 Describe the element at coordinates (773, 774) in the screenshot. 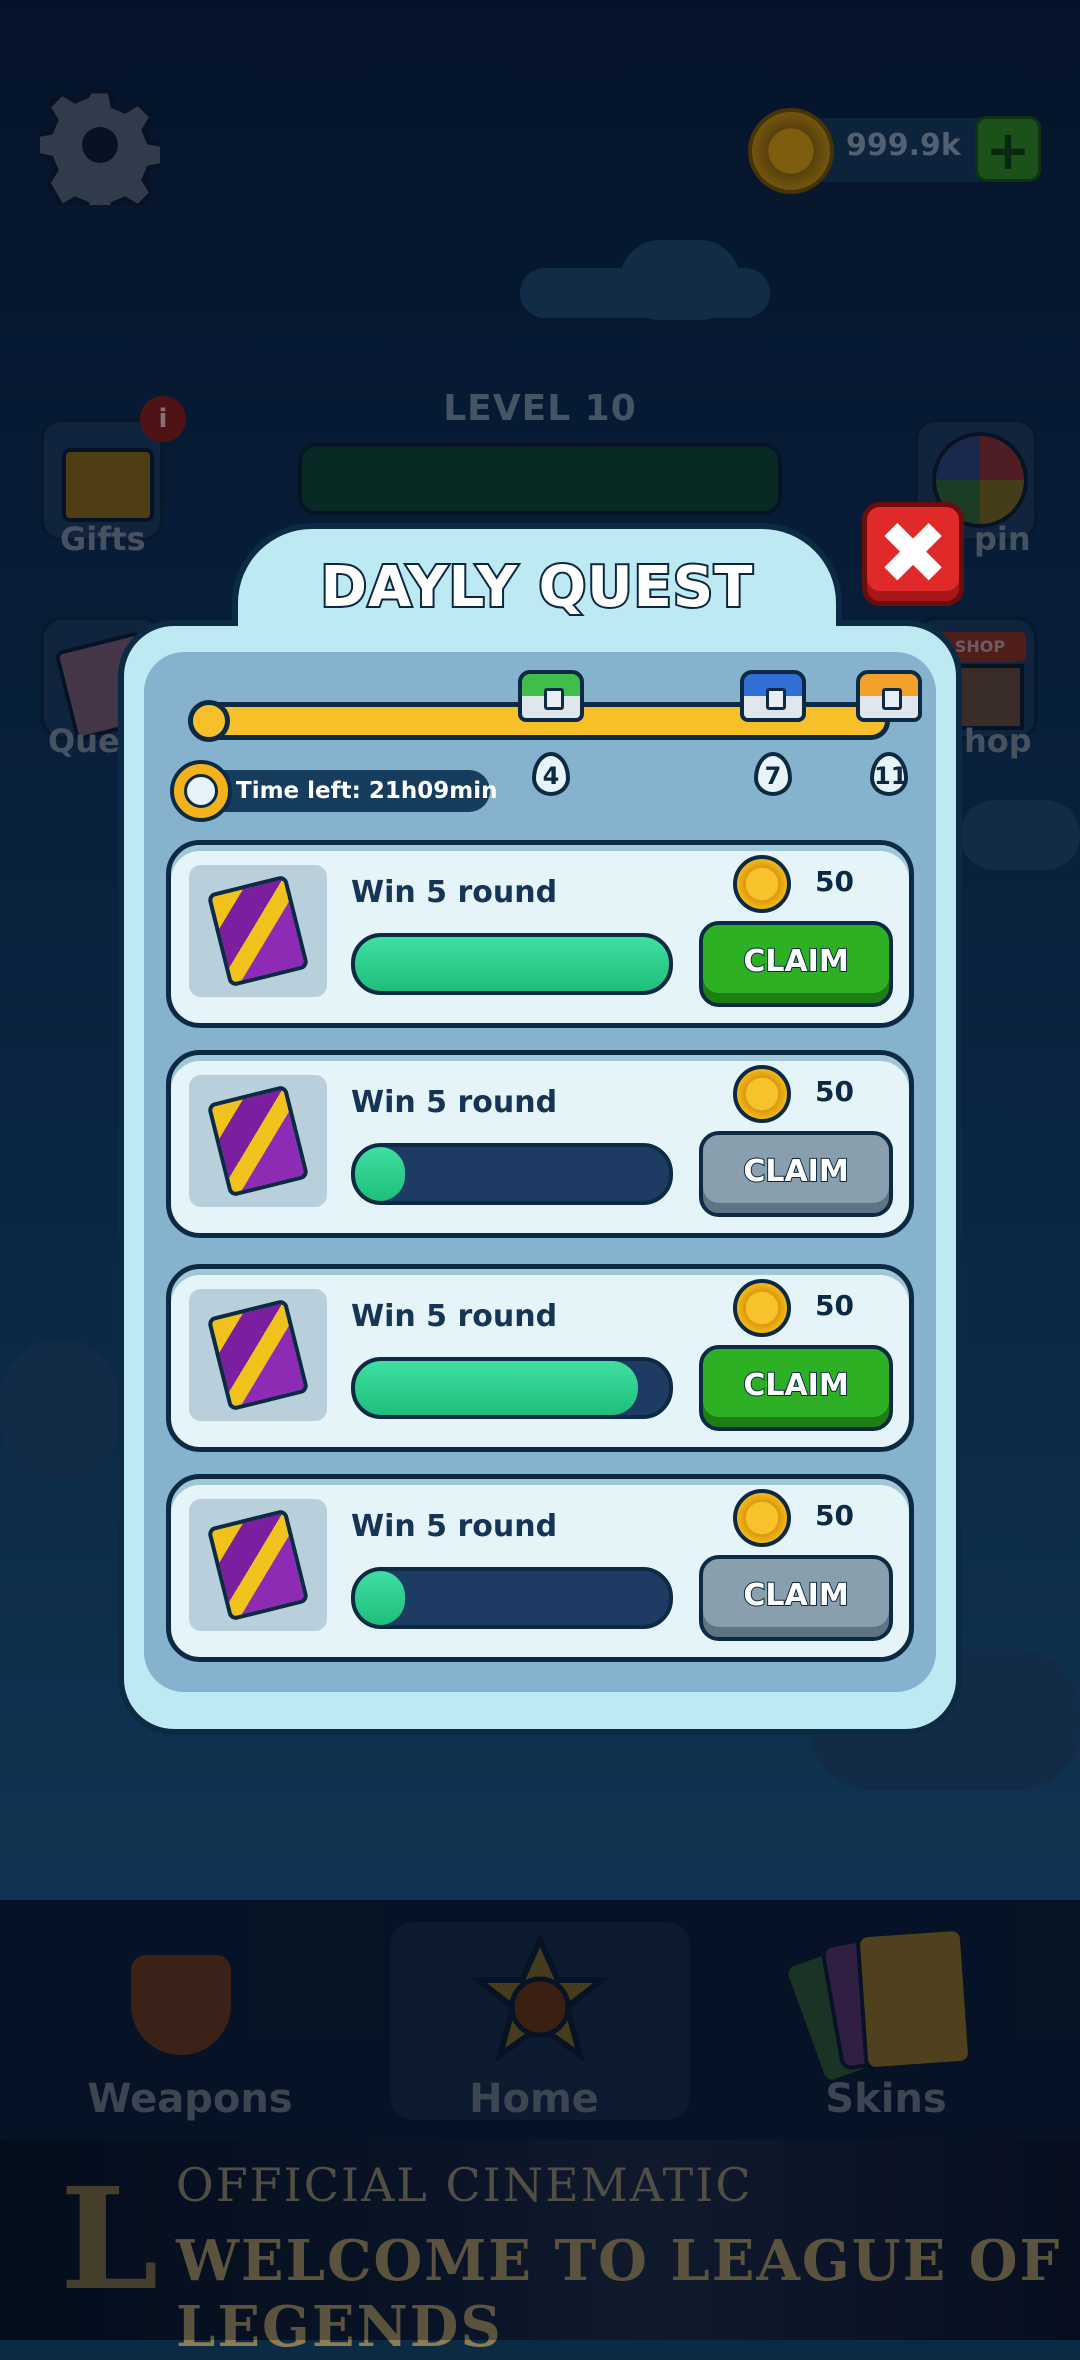

I see `milestone-marker: 7` at that location.